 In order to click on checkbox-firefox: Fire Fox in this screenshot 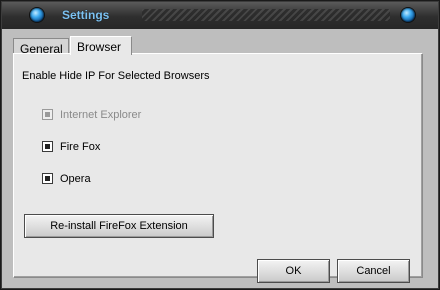, I will do `click(71, 146)`.